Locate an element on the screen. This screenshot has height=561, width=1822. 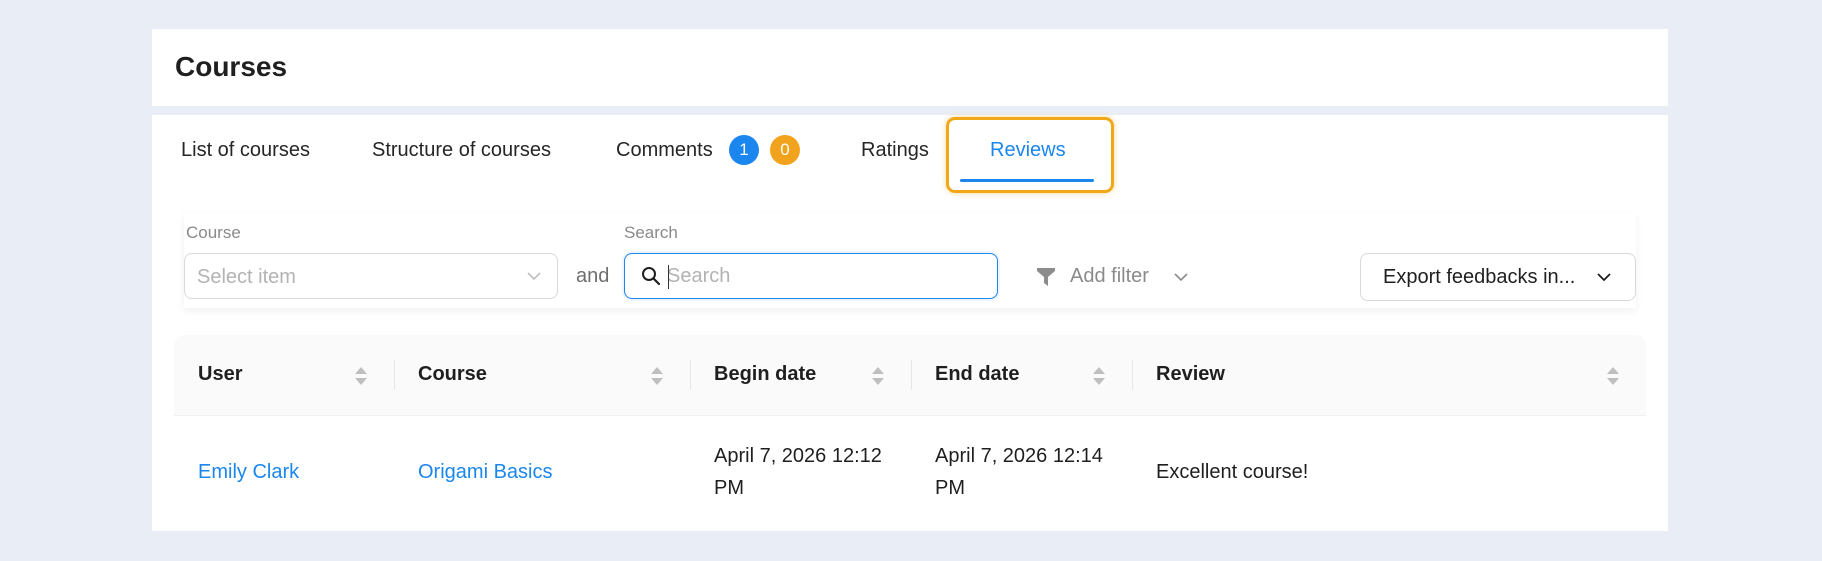
cell-user: Emily Clark is located at coordinates (284, 473).